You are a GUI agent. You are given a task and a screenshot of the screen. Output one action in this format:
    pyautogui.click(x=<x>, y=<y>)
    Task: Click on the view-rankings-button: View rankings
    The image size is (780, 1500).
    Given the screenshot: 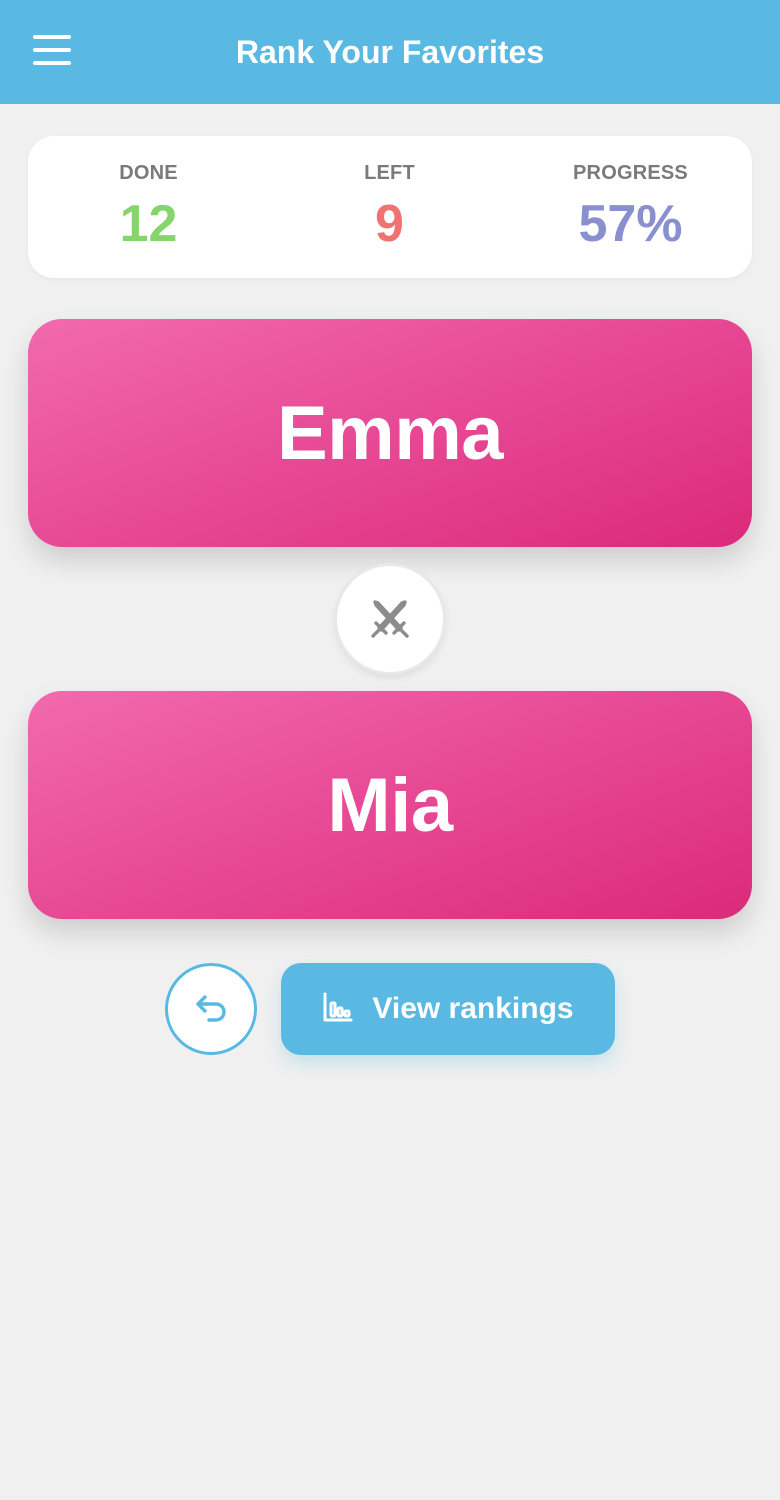 What is the action you would take?
    pyautogui.click(x=448, y=1009)
    